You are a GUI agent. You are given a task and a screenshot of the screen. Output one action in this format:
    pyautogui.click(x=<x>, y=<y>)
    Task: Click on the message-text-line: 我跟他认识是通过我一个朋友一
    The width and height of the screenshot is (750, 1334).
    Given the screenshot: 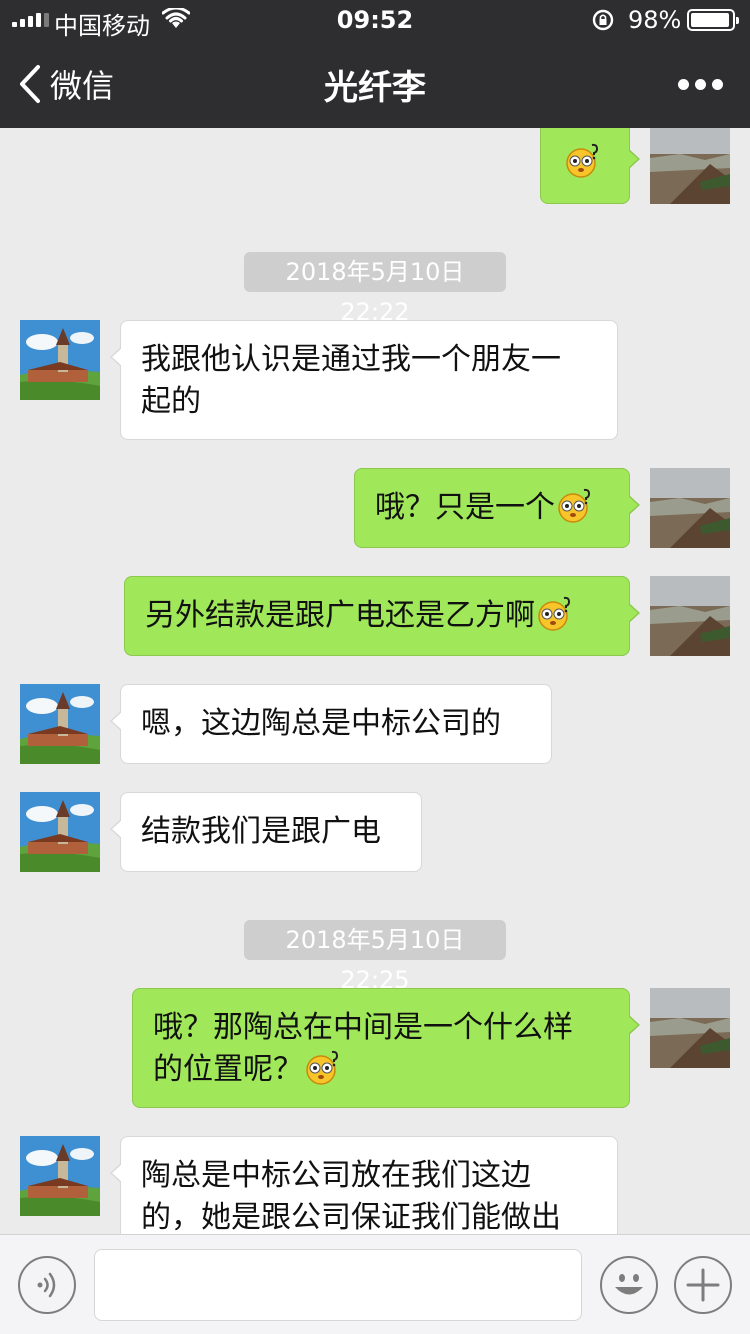 What is the action you would take?
    pyautogui.click(x=351, y=359)
    